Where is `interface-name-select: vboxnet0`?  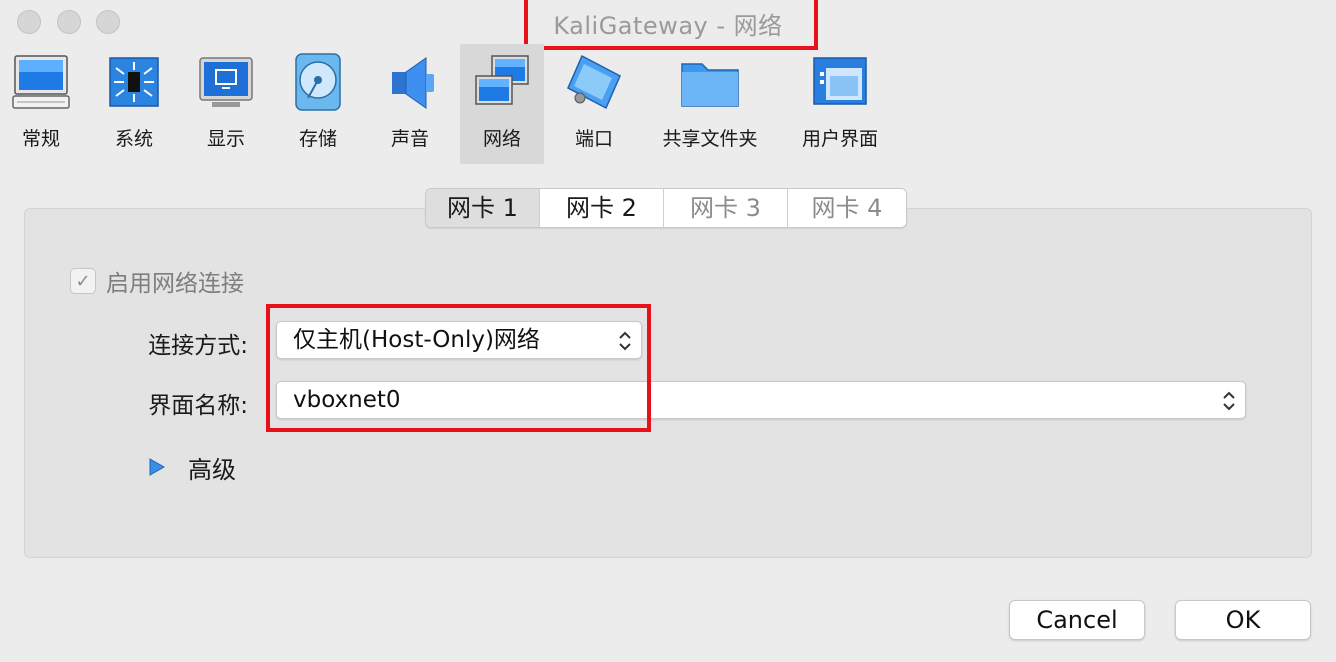 interface-name-select: vboxnet0 is located at coordinates (761, 400).